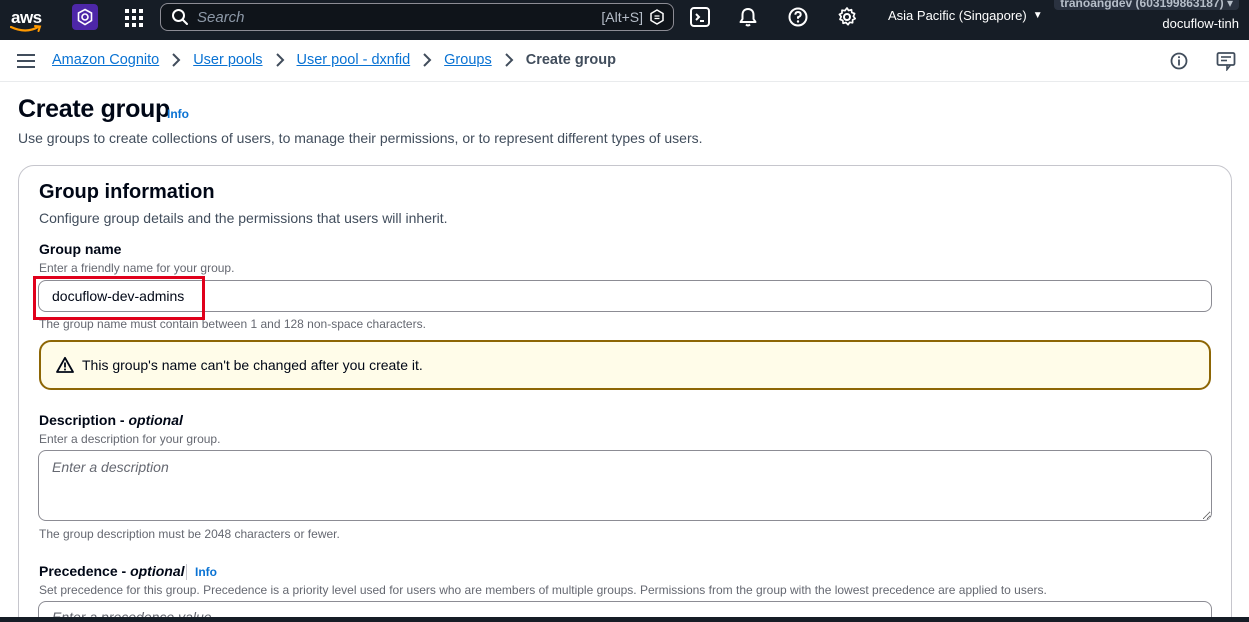  Describe the element at coordinates (1037, 15) in the screenshot. I see `caret-down-icon: ▼` at that location.